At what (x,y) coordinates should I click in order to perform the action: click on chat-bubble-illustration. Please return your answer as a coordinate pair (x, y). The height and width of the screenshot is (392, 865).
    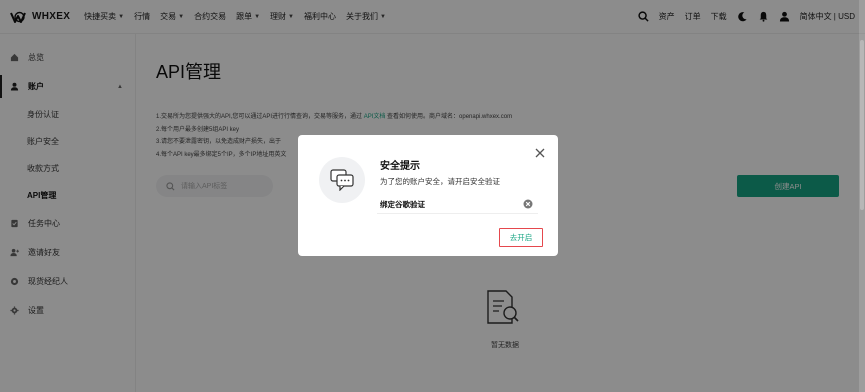
    Looking at the image, I should click on (342, 180).